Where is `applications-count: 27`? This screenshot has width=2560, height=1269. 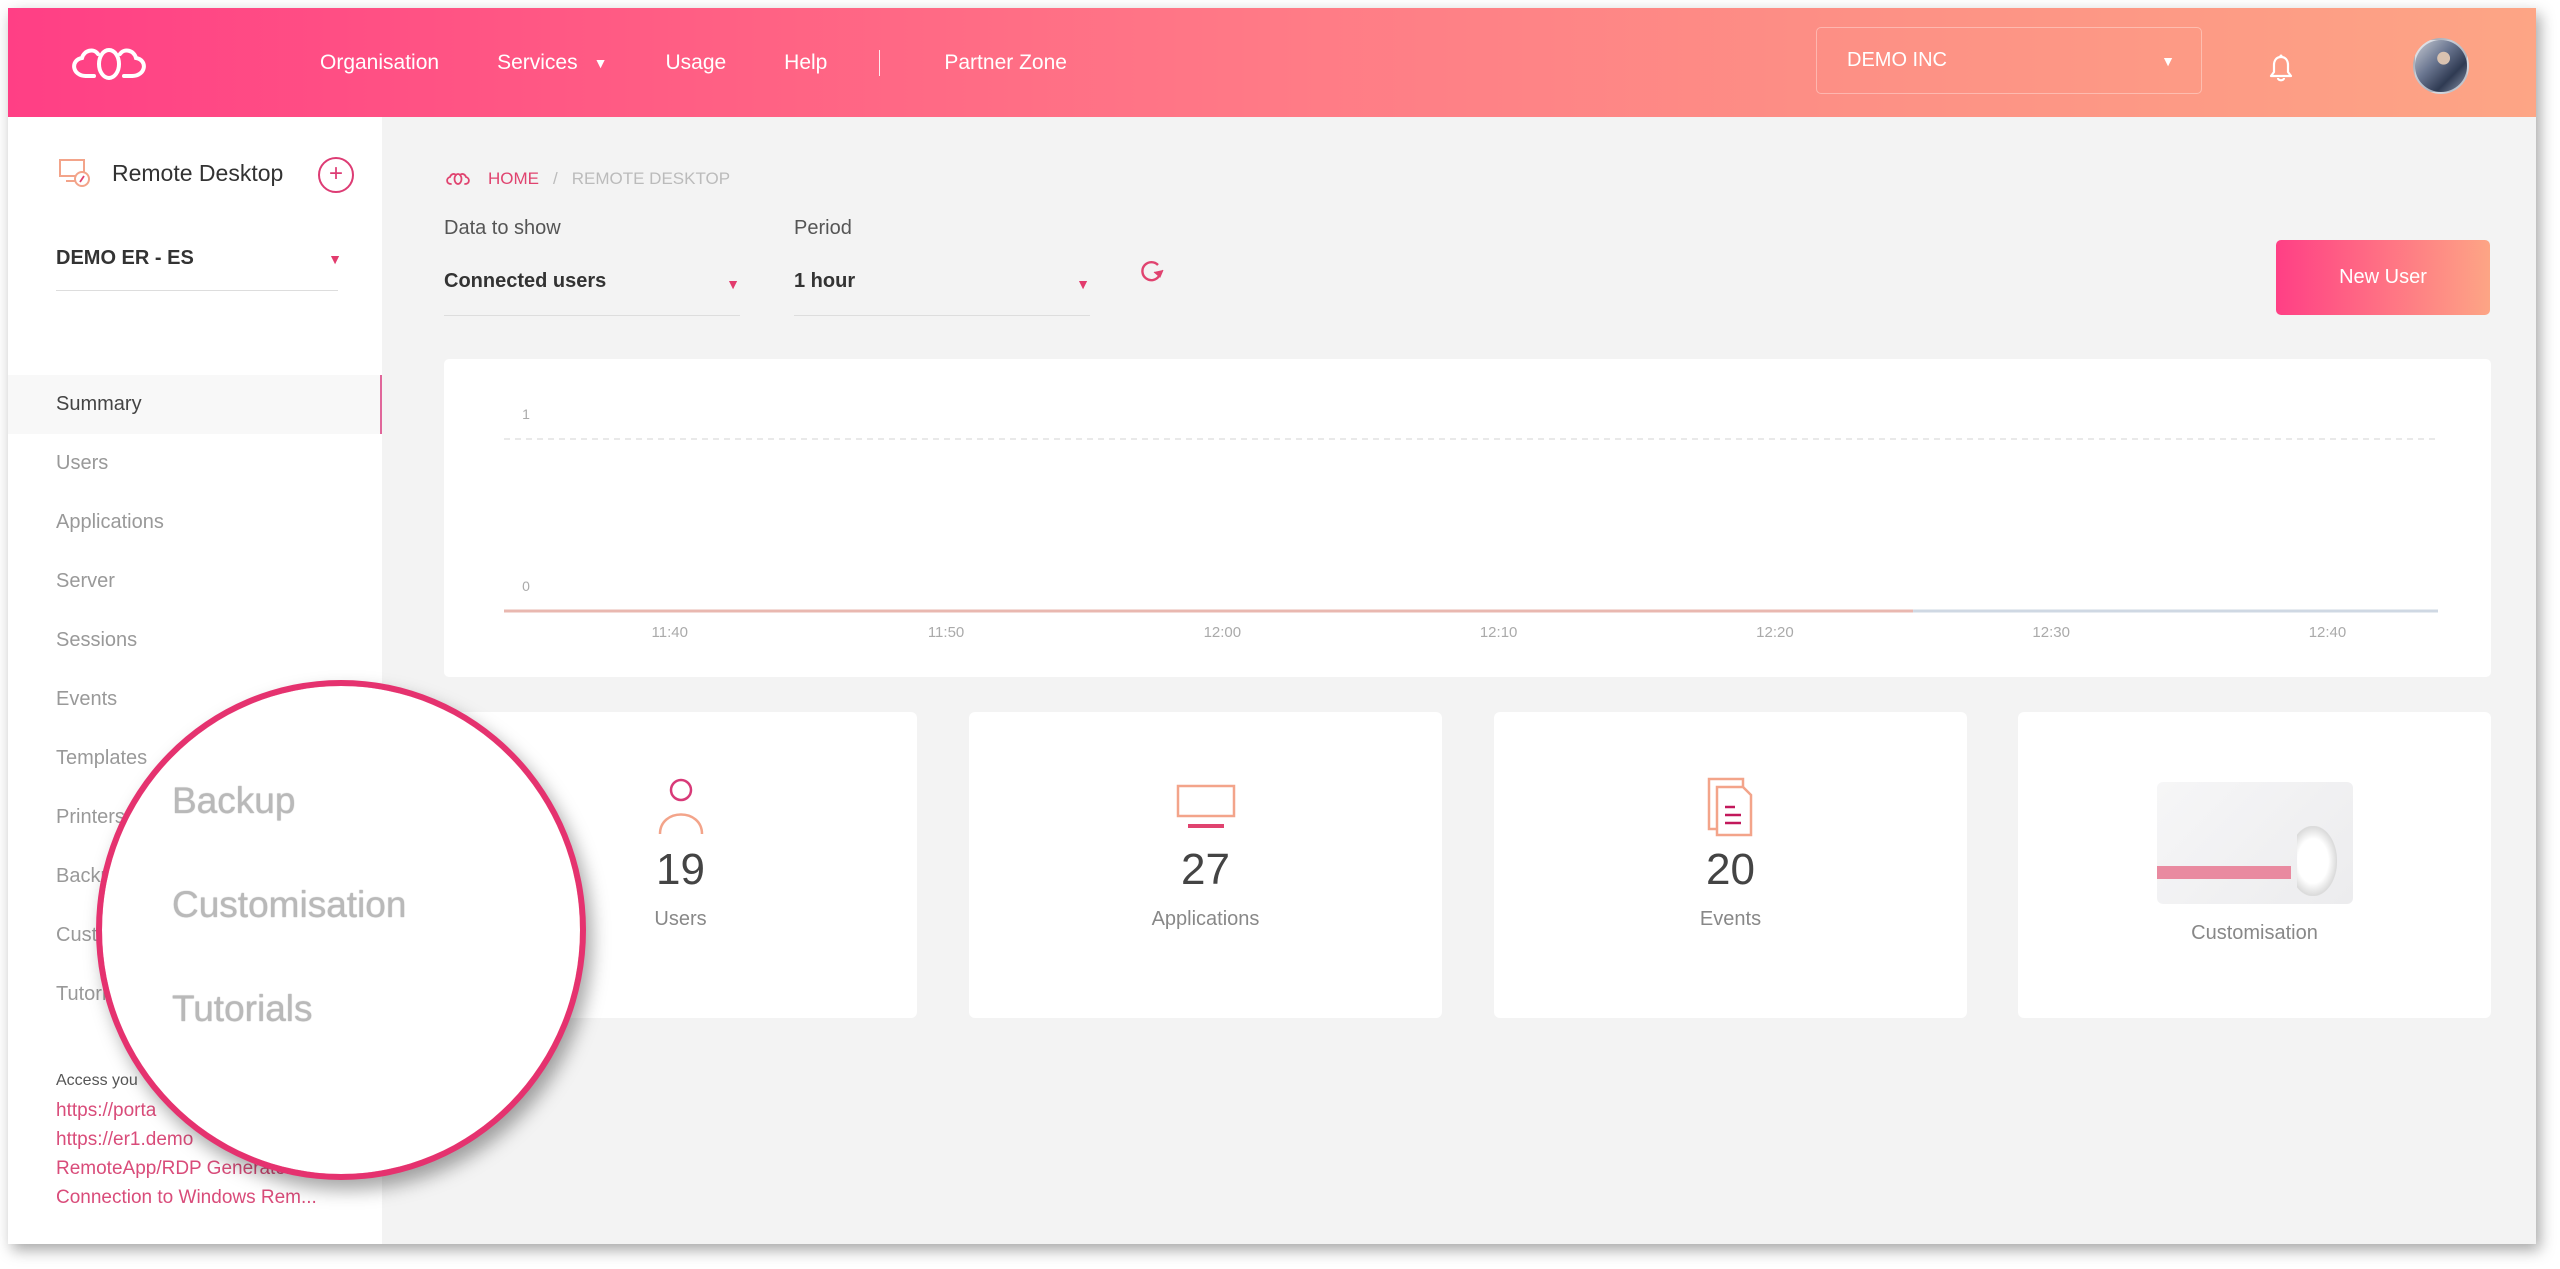
applications-count: 27 is located at coordinates (1205, 869).